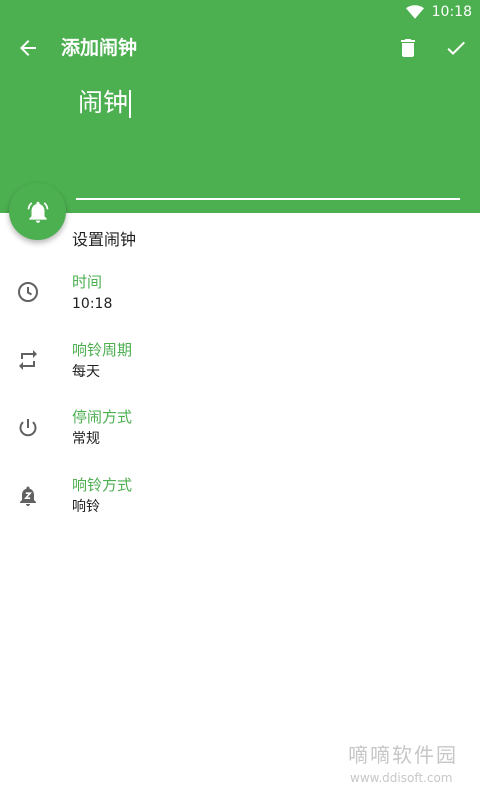 This screenshot has height=800, width=480. I want to click on setting-value: 响铃, so click(86, 507).